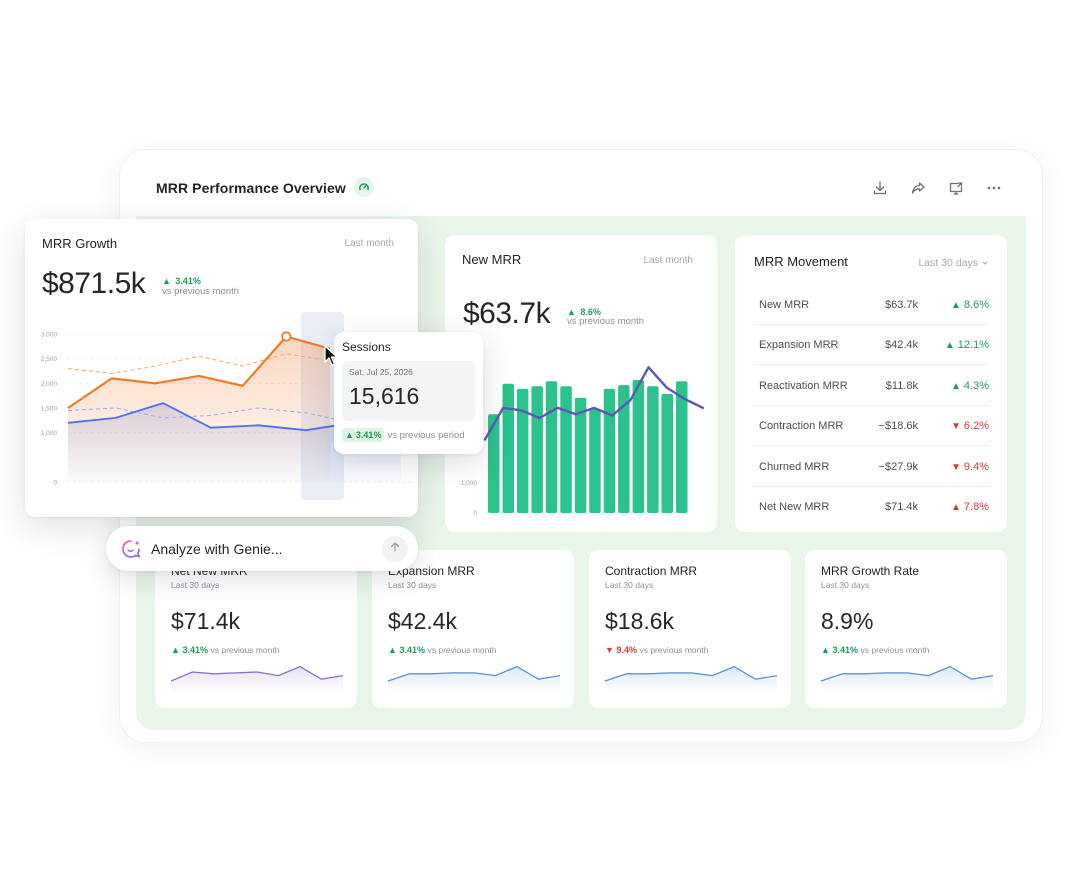  Describe the element at coordinates (784, 304) in the screenshot. I see `movement-label: New MRR` at that location.